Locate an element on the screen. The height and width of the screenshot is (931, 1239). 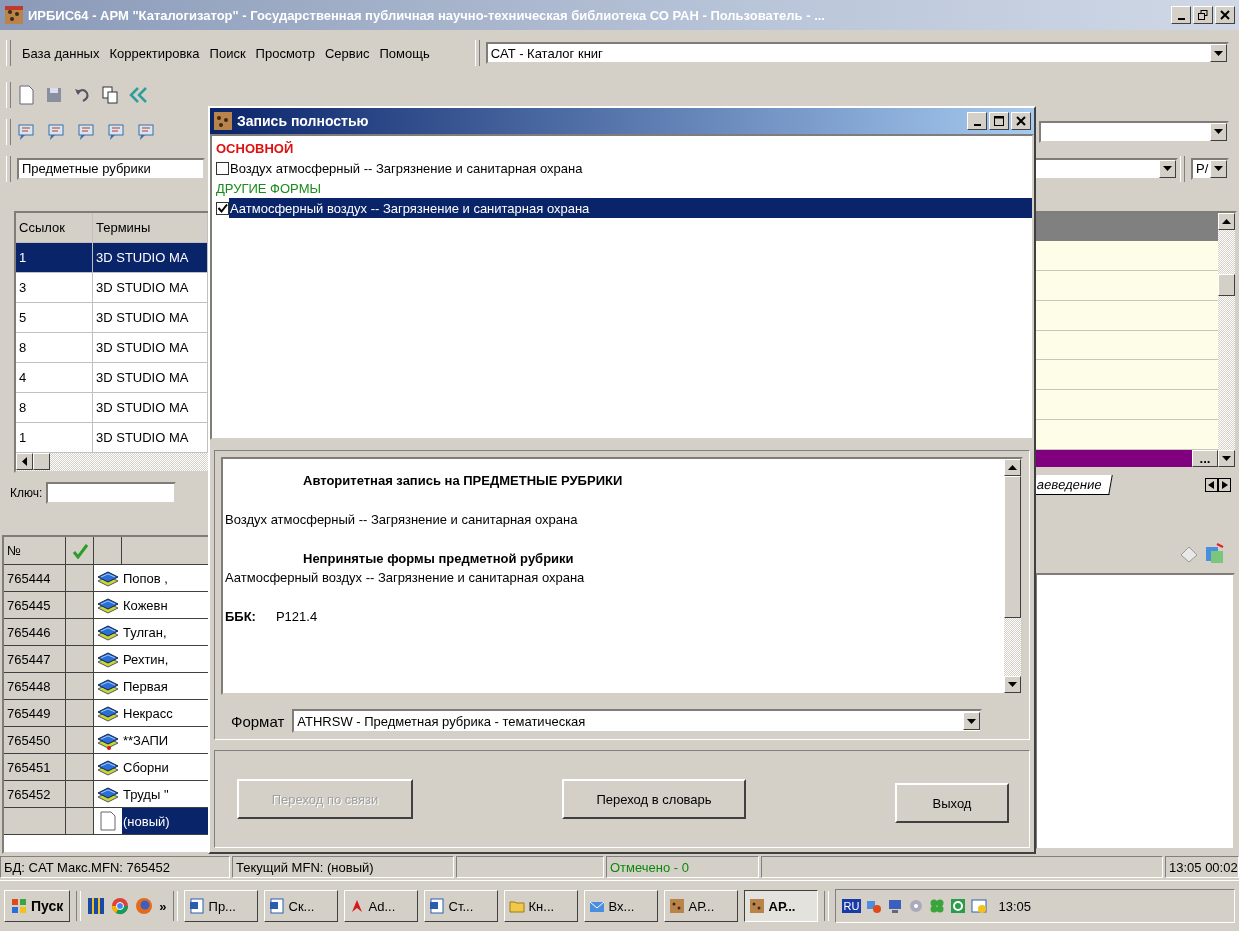
start-button: Пуск is located at coordinates (37, 906).